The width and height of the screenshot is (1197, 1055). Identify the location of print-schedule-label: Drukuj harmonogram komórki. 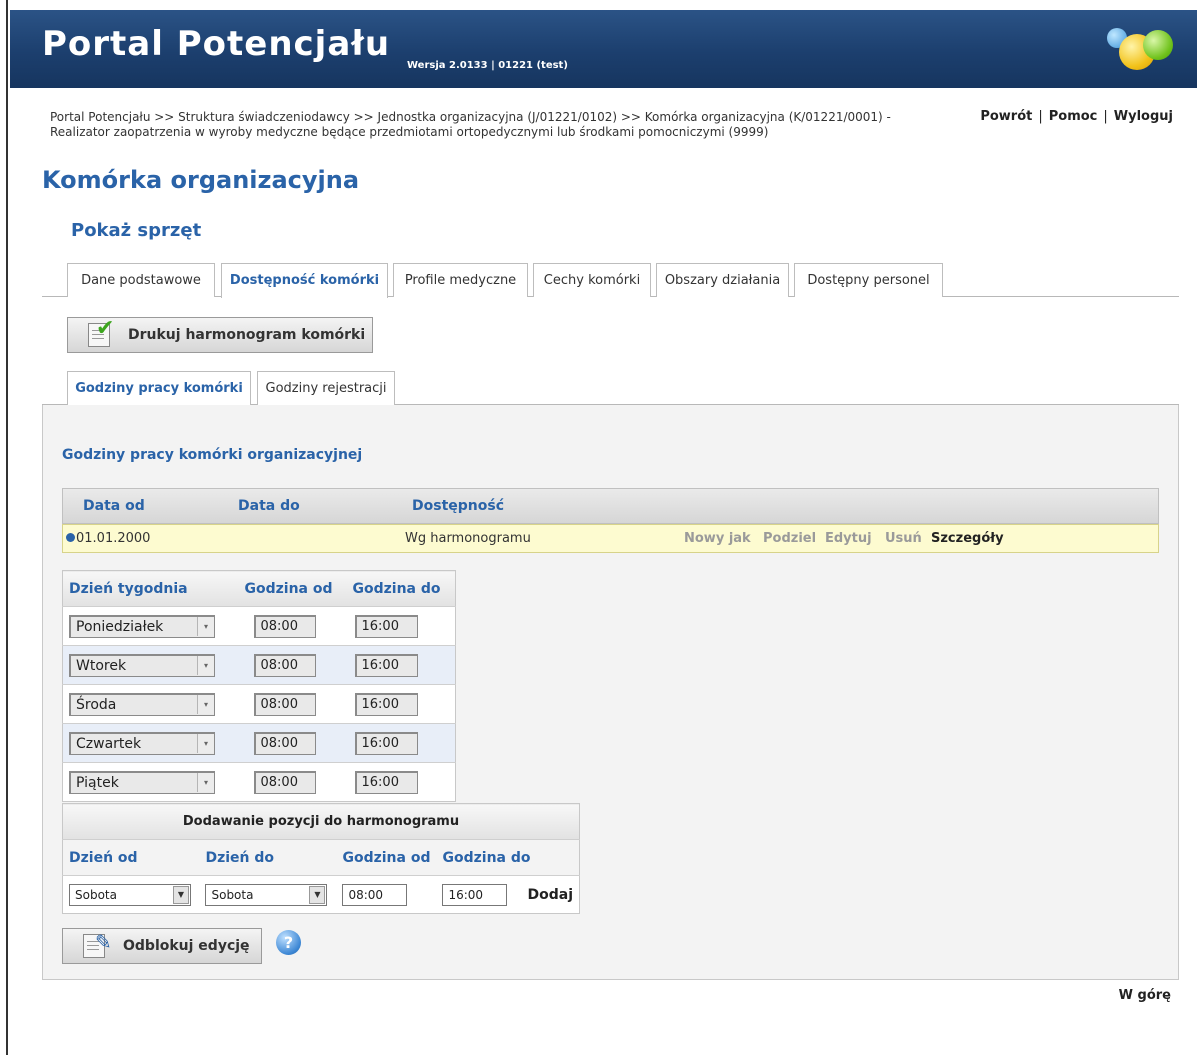
(247, 335).